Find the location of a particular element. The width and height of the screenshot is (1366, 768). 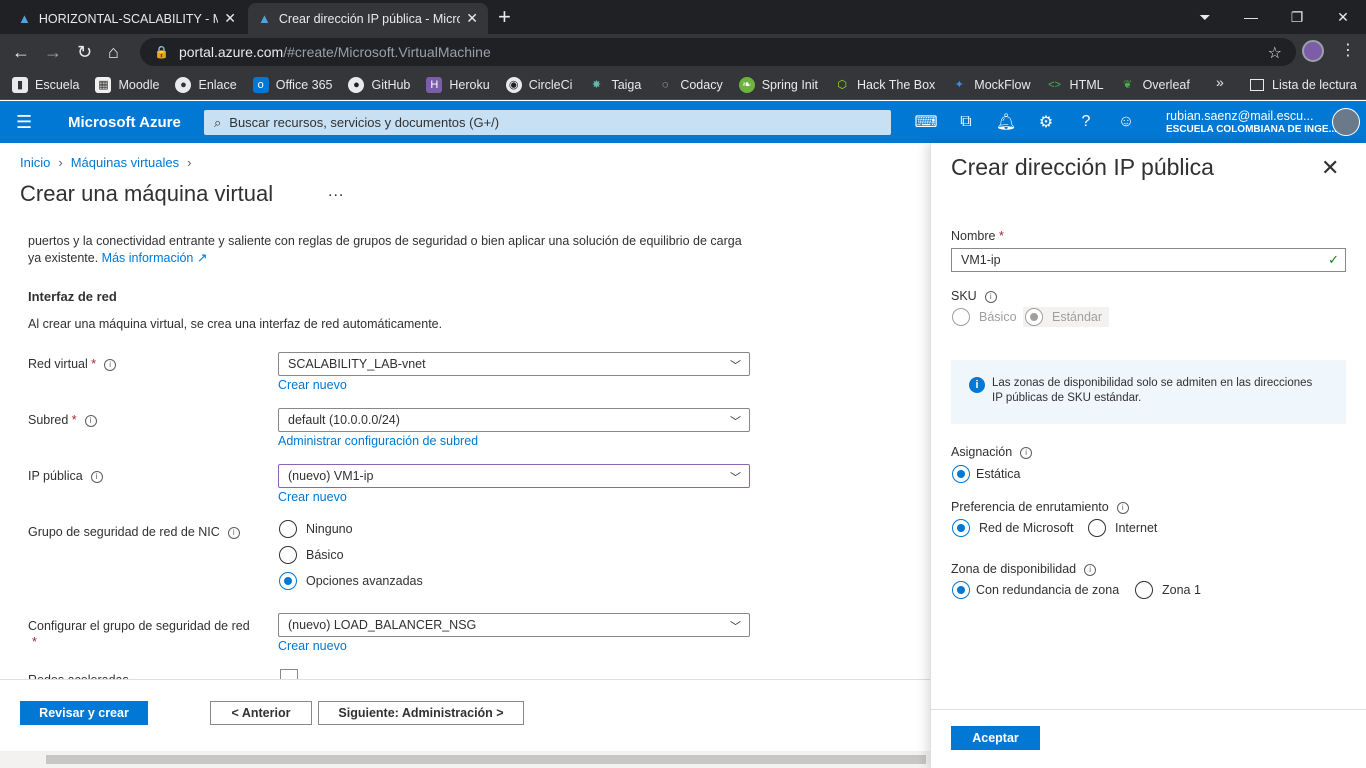

bookmark-label: MockFlow is located at coordinates (1002, 84).